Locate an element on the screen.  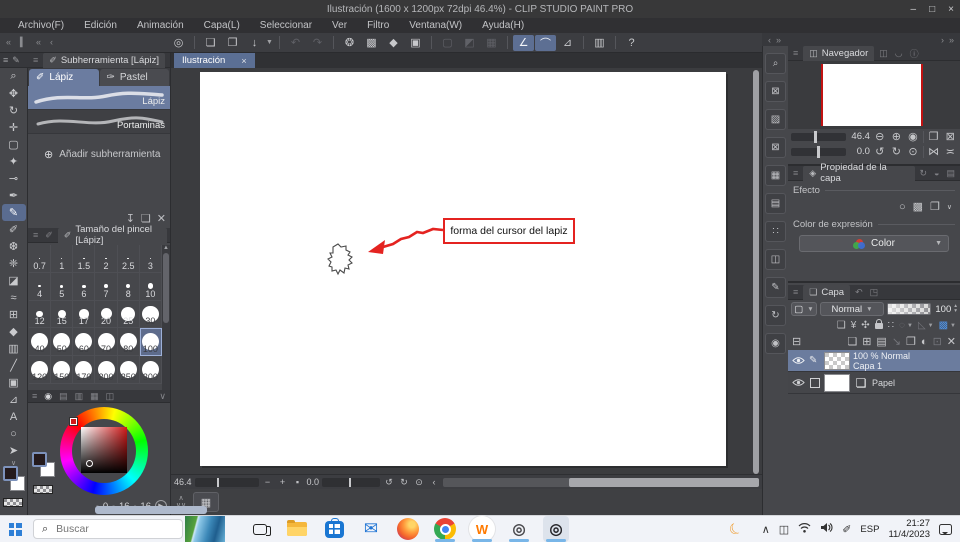
clear-selection-button: ❂ is located at coordinates (349, 43).